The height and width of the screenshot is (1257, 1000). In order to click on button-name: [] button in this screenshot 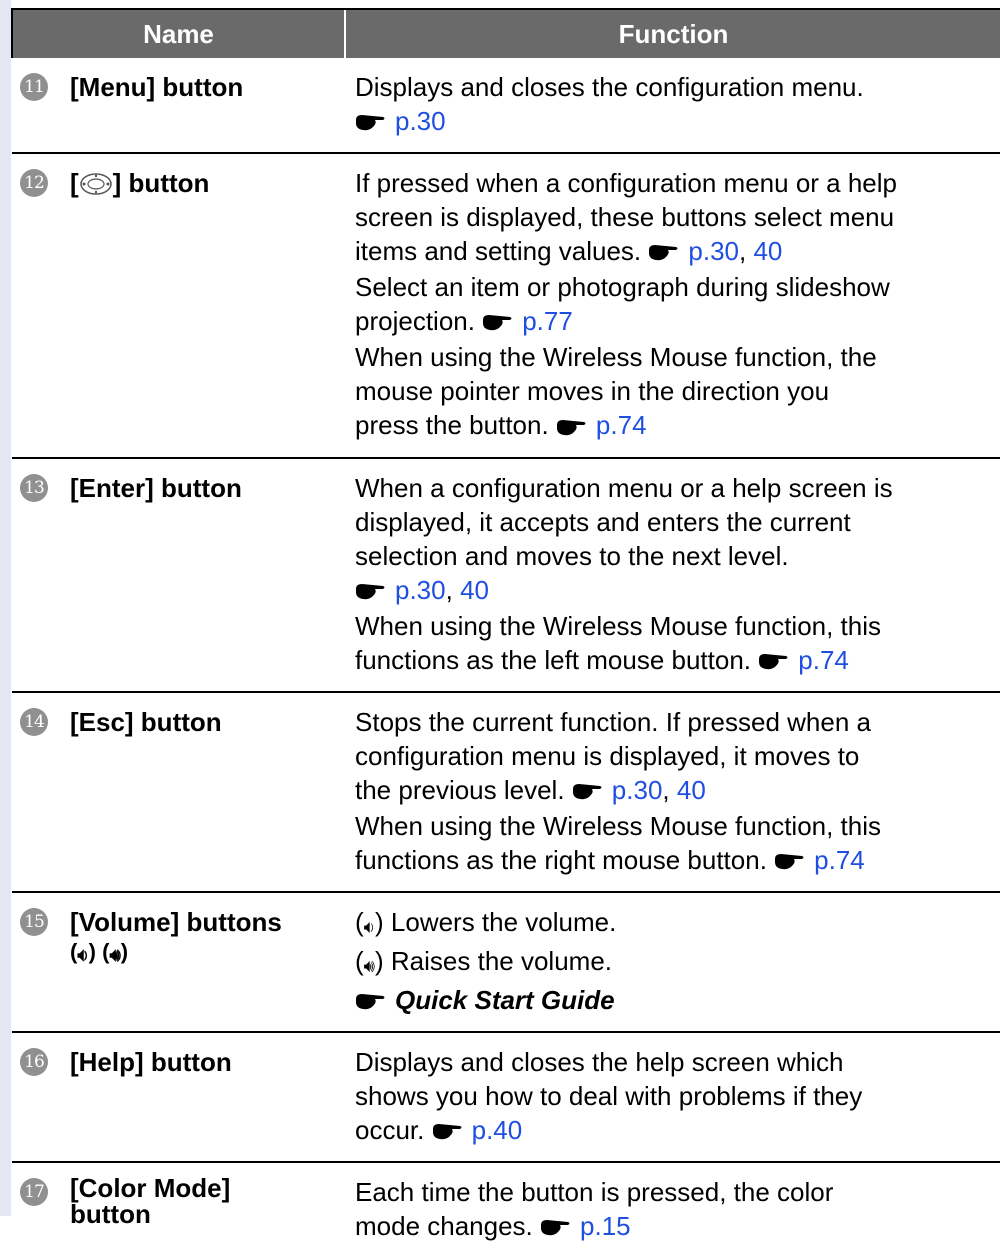, I will do `click(139, 185)`.